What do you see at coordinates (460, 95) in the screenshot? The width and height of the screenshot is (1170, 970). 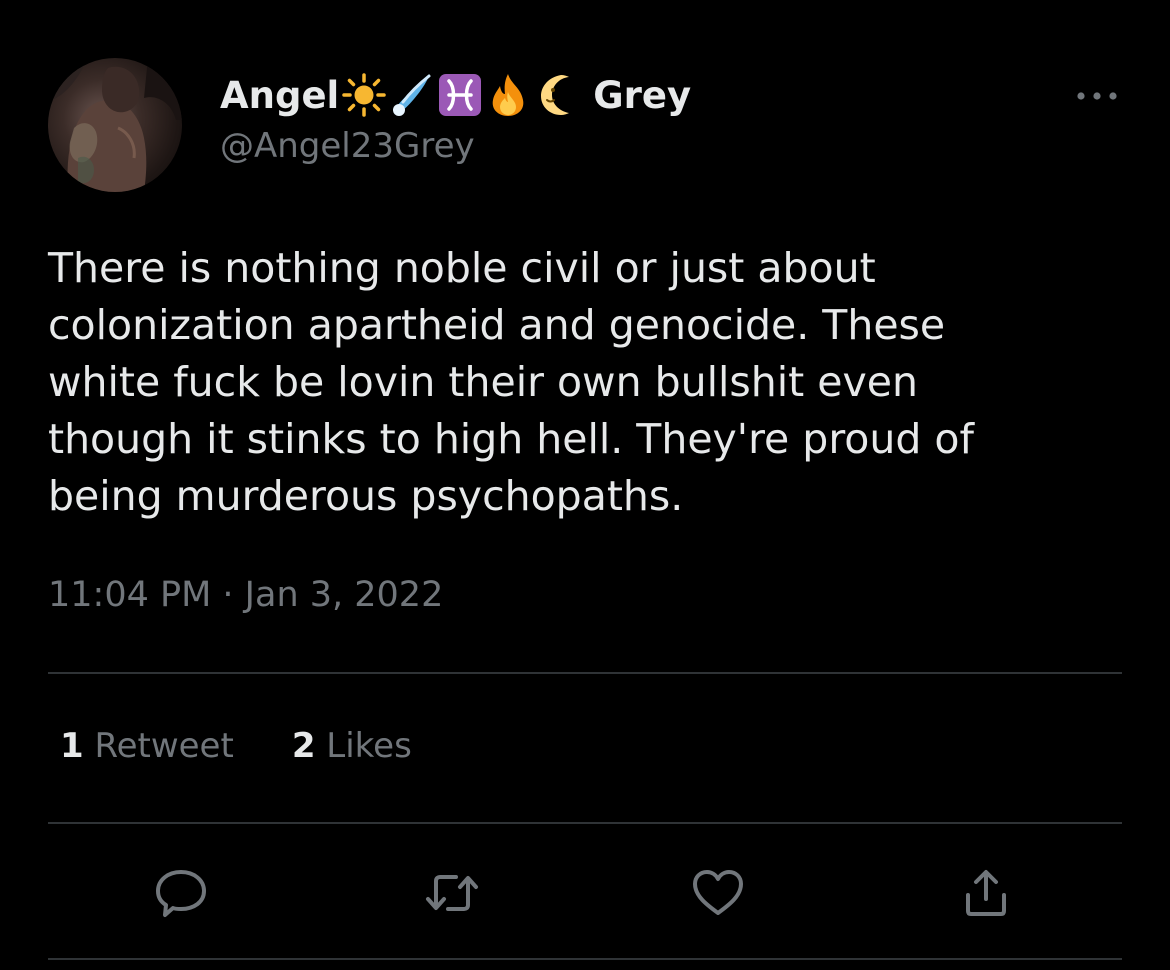 I see `pisces-emoji` at bounding box center [460, 95].